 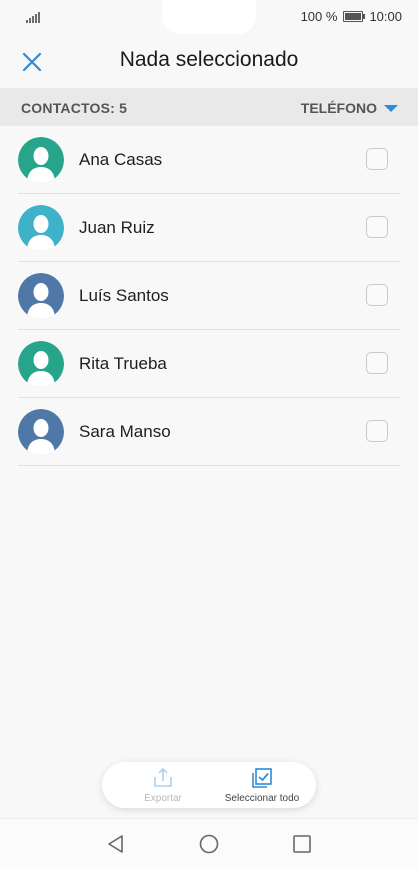 I want to click on contact-name: Sara Manso, so click(x=125, y=431).